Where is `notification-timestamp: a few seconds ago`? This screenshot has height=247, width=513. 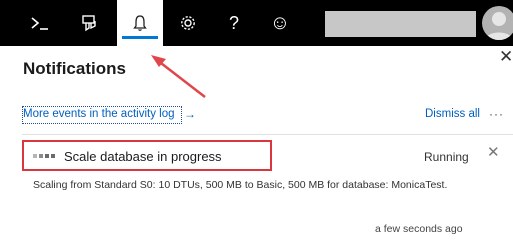 notification-timestamp: a few seconds ago is located at coordinates (419, 229).